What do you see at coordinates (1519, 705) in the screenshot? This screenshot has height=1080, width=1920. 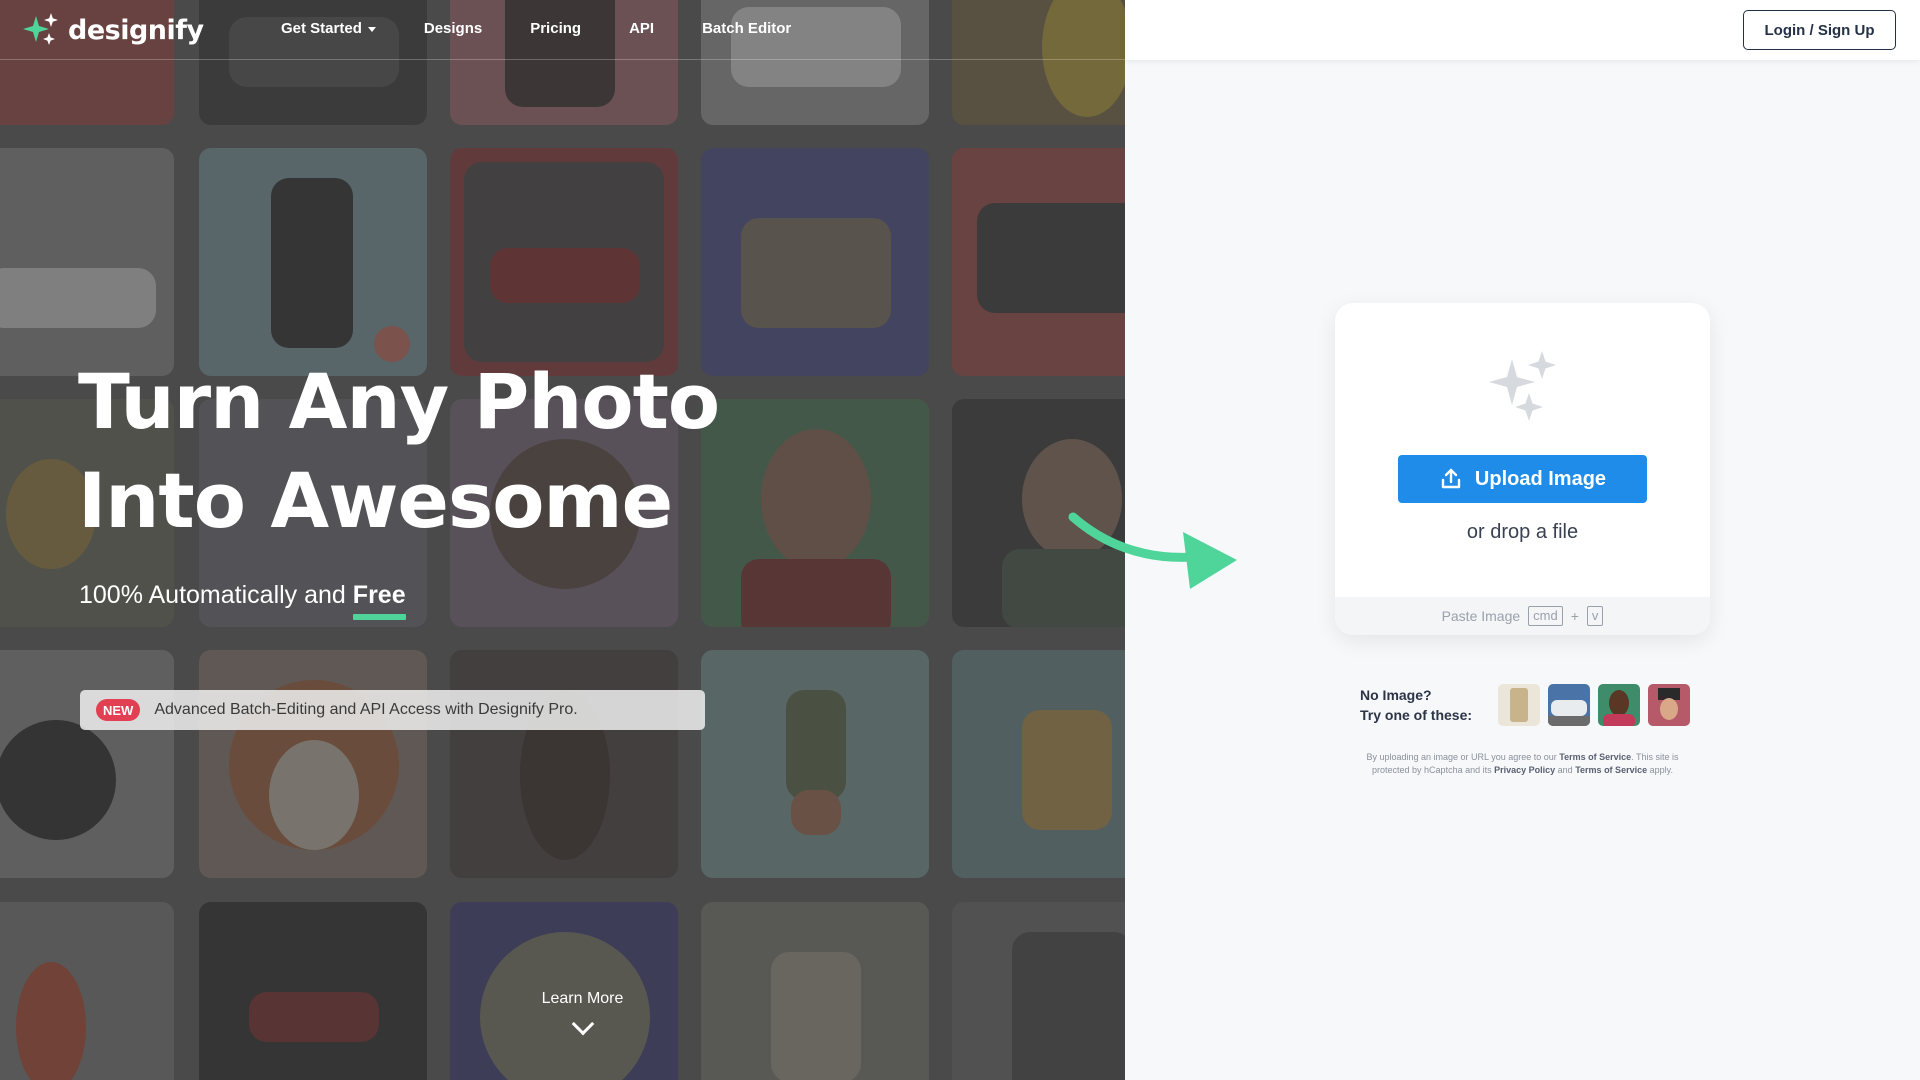 I see `sample-thumb-product` at bounding box center [1519, 705].